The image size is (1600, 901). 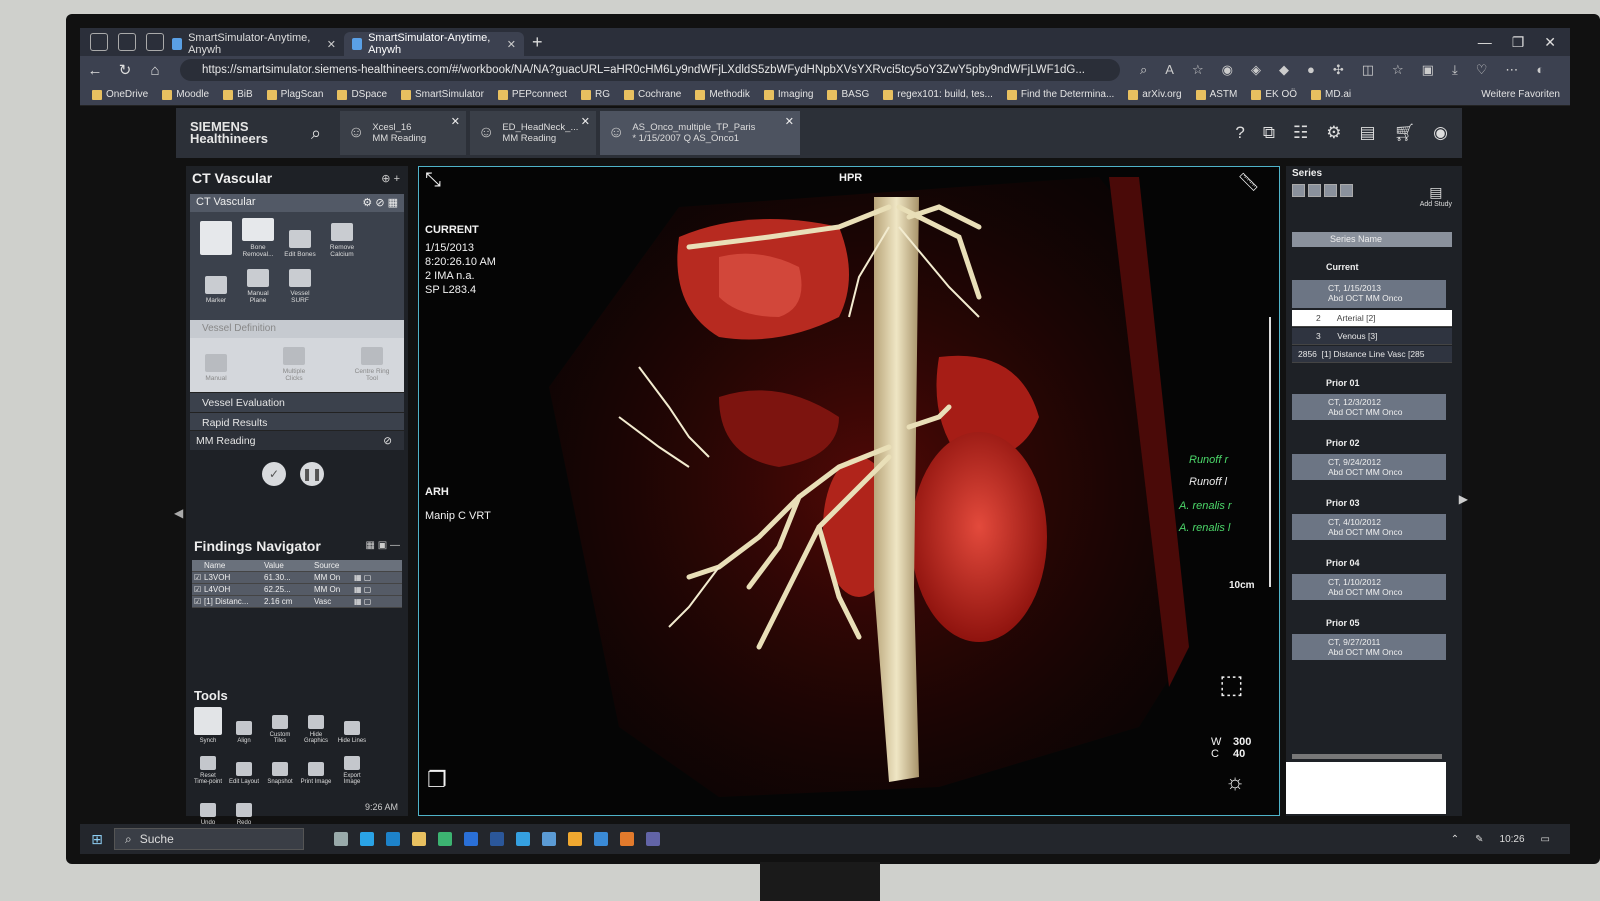 What do you see at coordinates (1338, 70) in the screenshot?
I see `extensions-puzzle-icon: ✣` at bounding box center [1338, 70].